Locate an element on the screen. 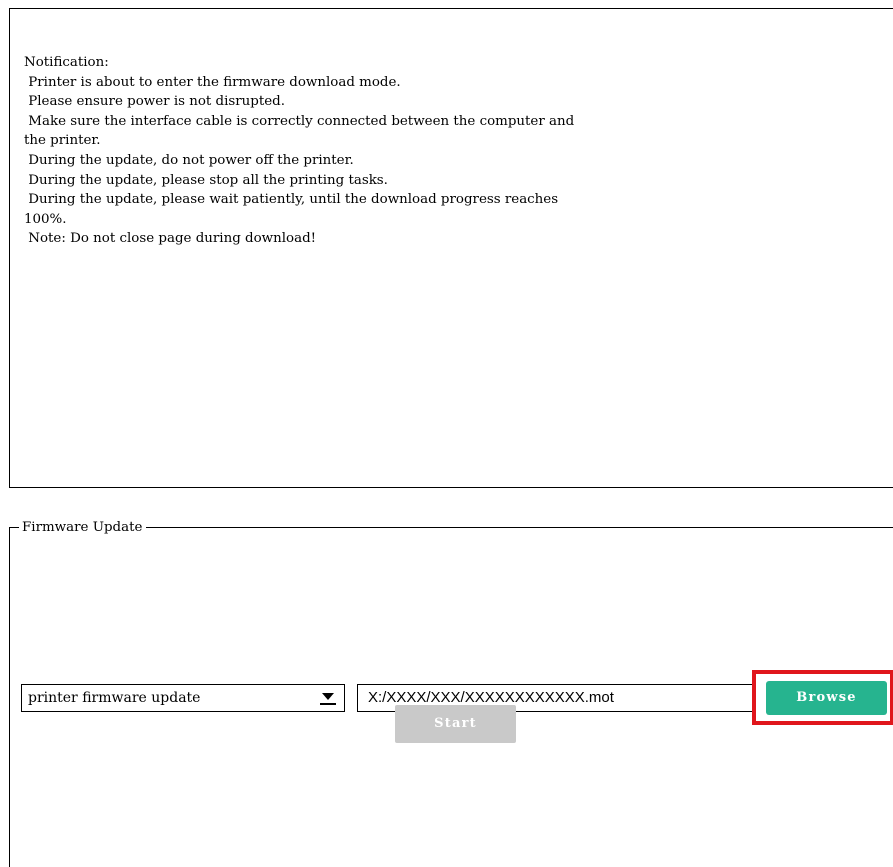 This screenshot has height=867, width=893. chevron-down-icon is located at coordinates (328, 698).